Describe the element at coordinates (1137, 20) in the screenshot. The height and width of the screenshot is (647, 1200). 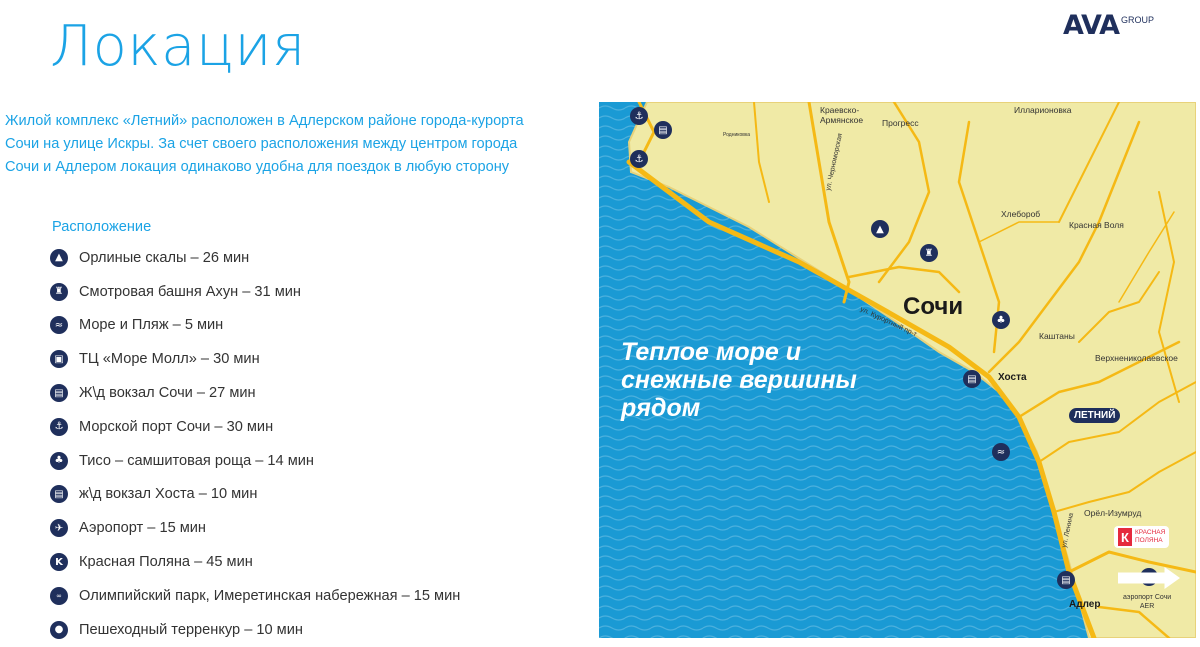
I see `logo-sub: GROUP` at that location.